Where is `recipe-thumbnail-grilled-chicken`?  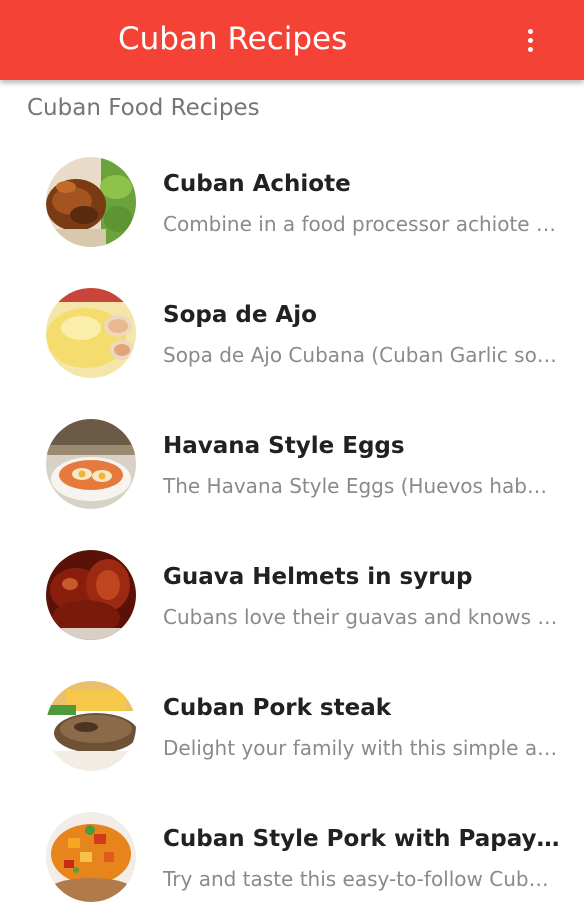
recipe-thumbnail-grilled-chicken is located at coordinates (91, 202).